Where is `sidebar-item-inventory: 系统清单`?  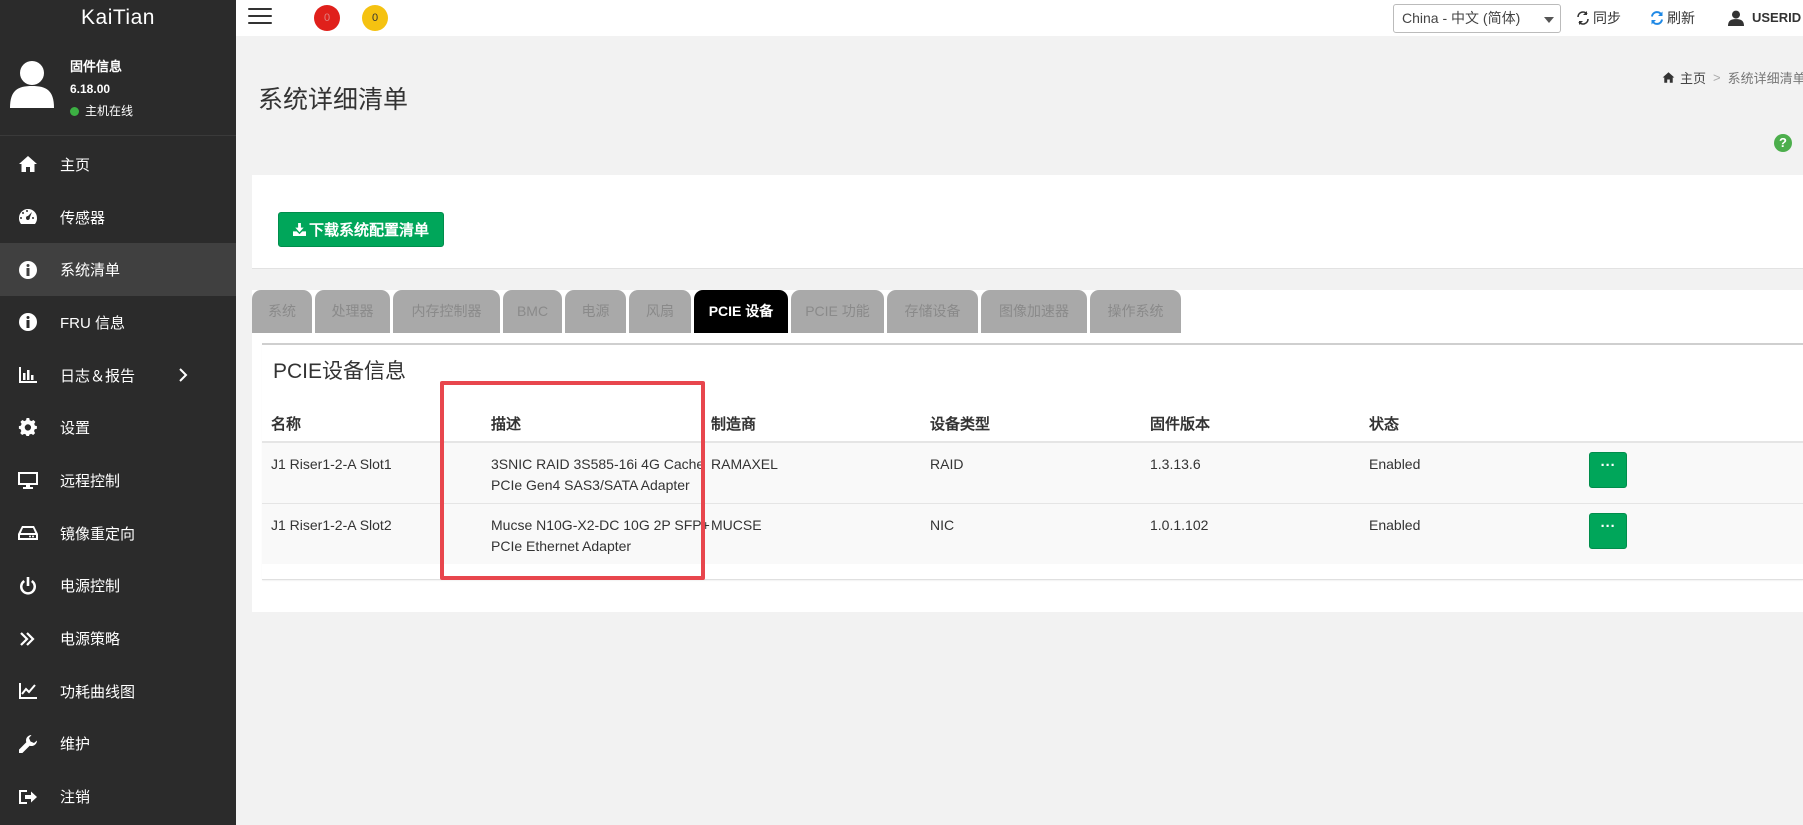 sidebar-item-inventory: 系统清单 is located at coordinates (118, 270).